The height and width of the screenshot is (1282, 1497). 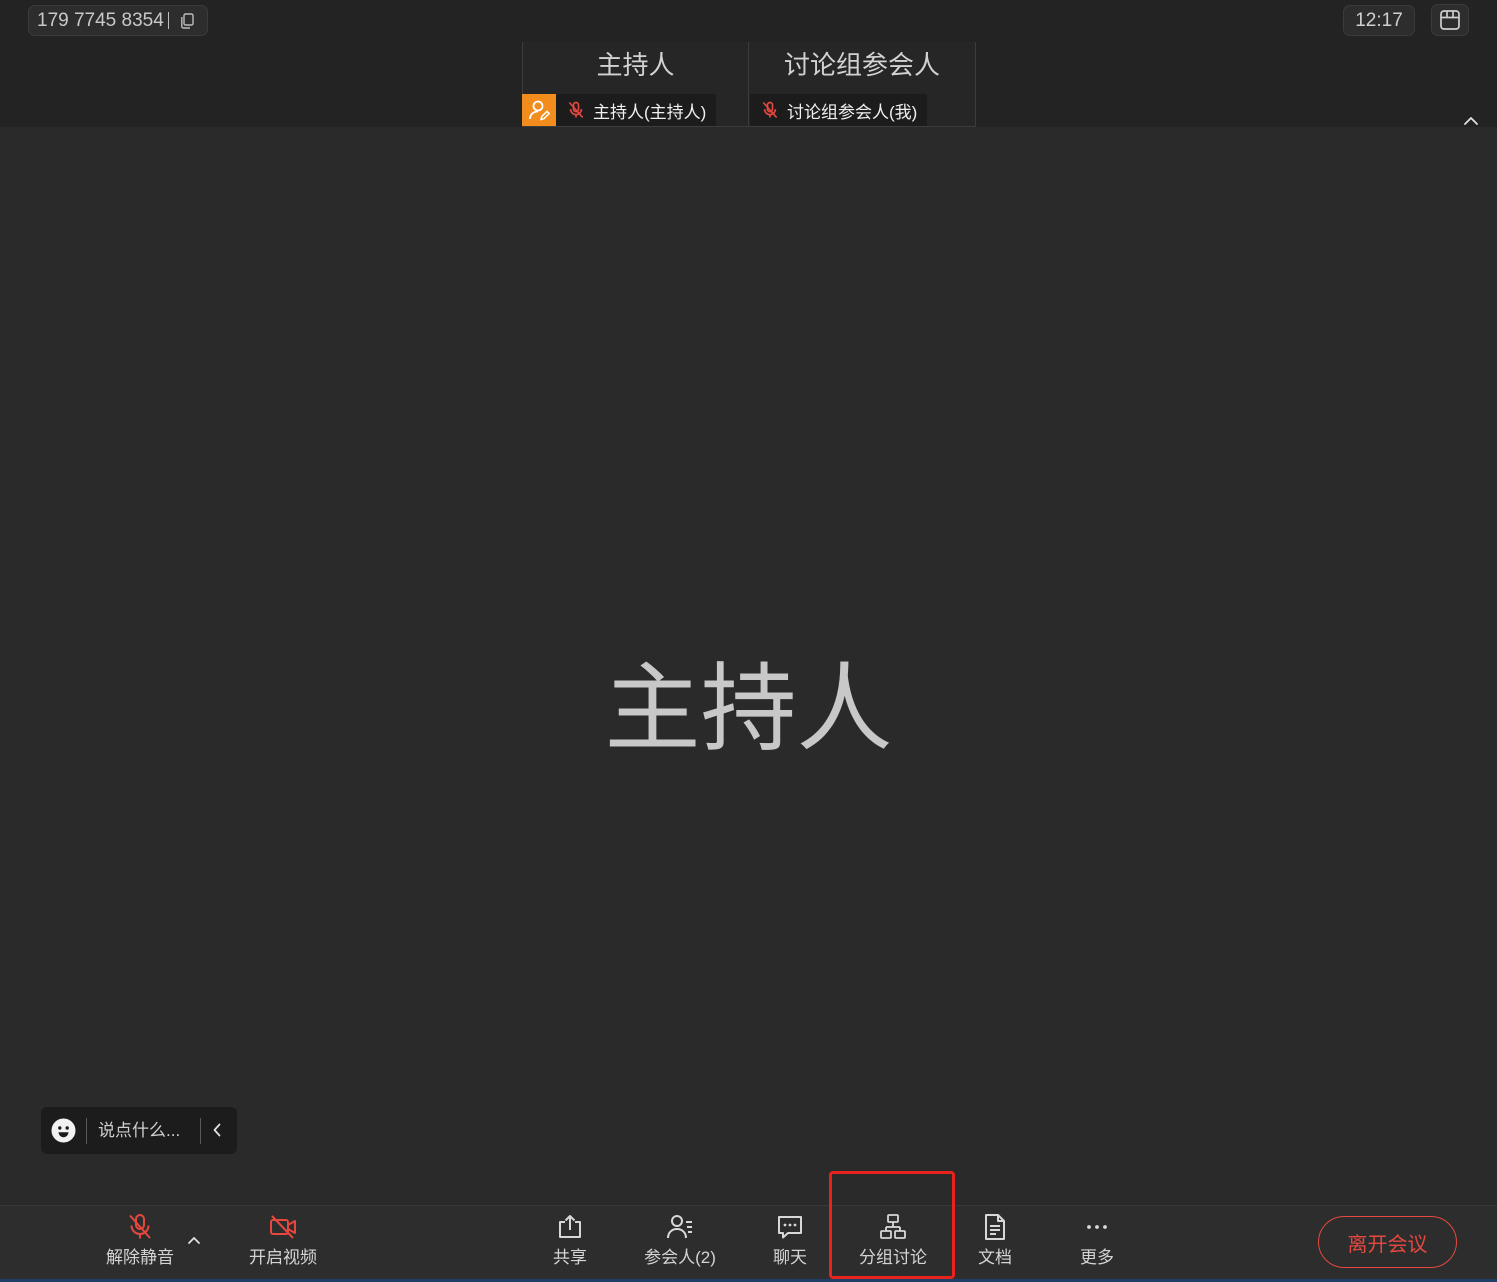 I want to click on documents-button: 文档, so click(x=995, y=1242).